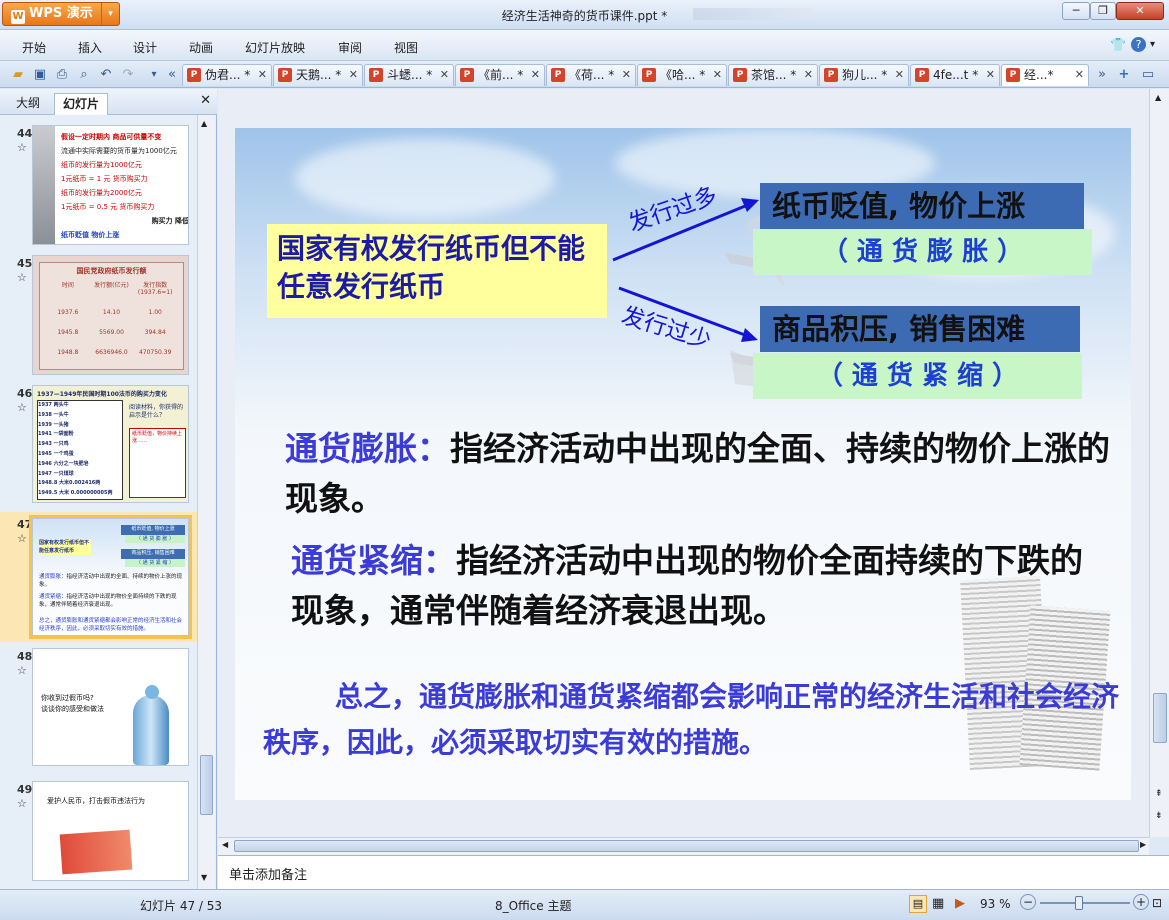 This screenshot has width=1169, height=920. Describe the element at coordinates (409, 75) in the screenshot. I see `doc-tab: P 斗蟋... * ✕` at that location.